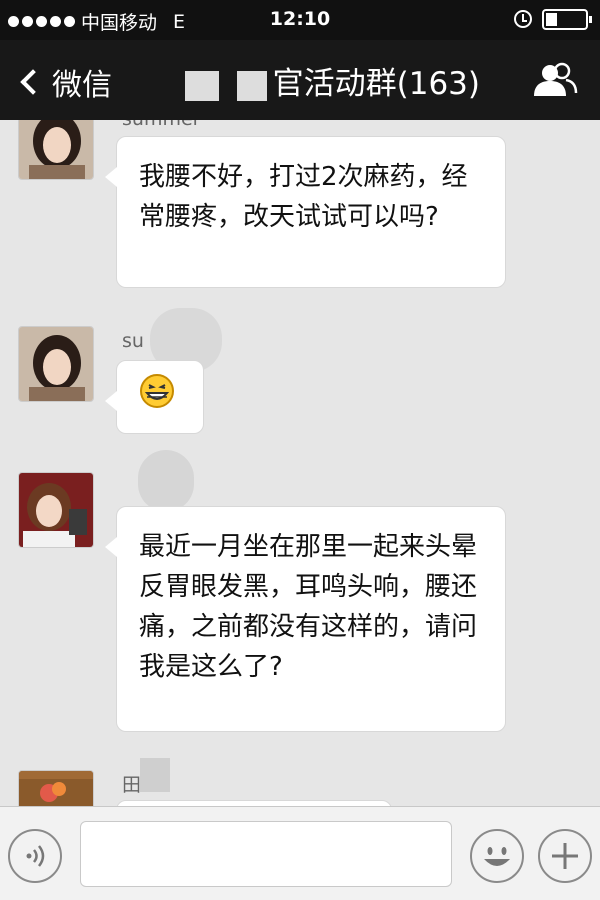 The height and width of the screenshot is (900, 600). I want to click on status-time: 12:10, so click(300, 19).